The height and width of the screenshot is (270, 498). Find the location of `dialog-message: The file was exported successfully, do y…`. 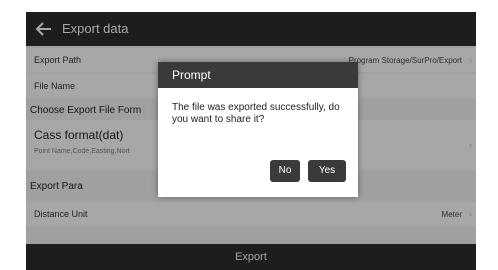

dialog-message: The file was exported successfully, do y… is located at coordinates (256, 113).